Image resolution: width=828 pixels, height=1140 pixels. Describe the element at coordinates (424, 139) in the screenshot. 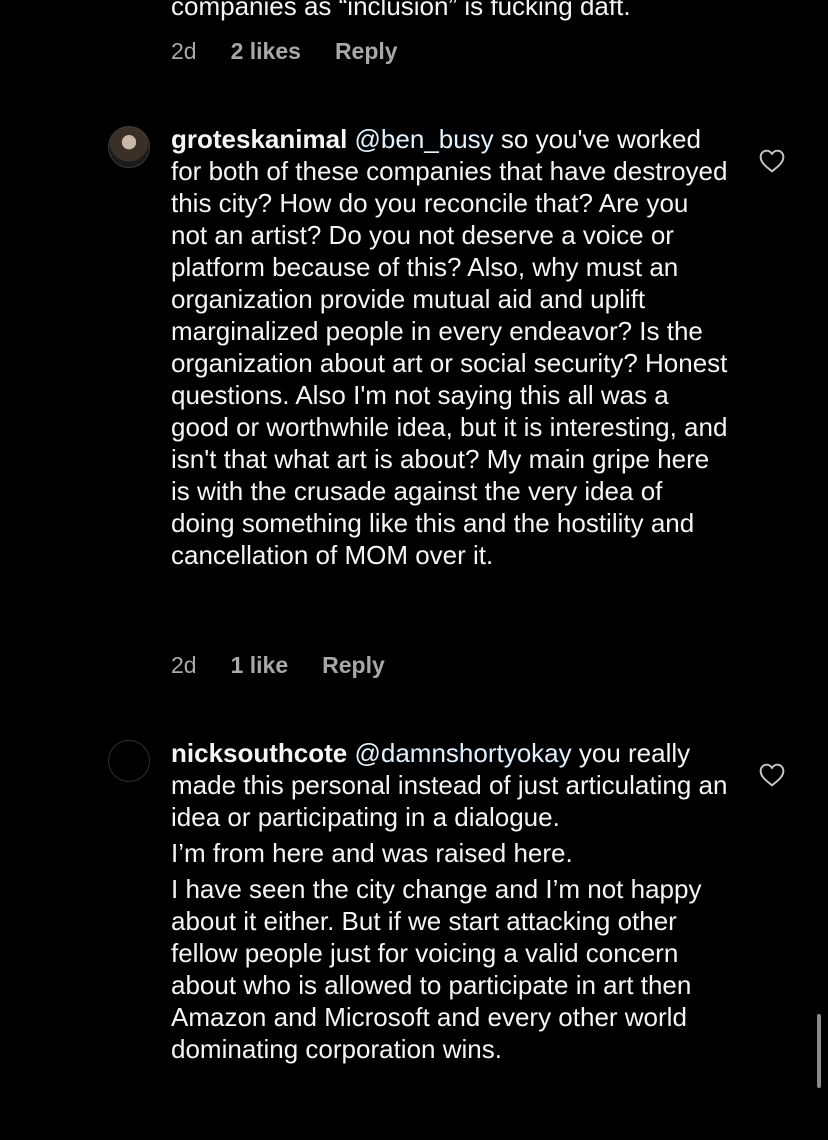

I see `comment-mention: @ben_busy` at that location.